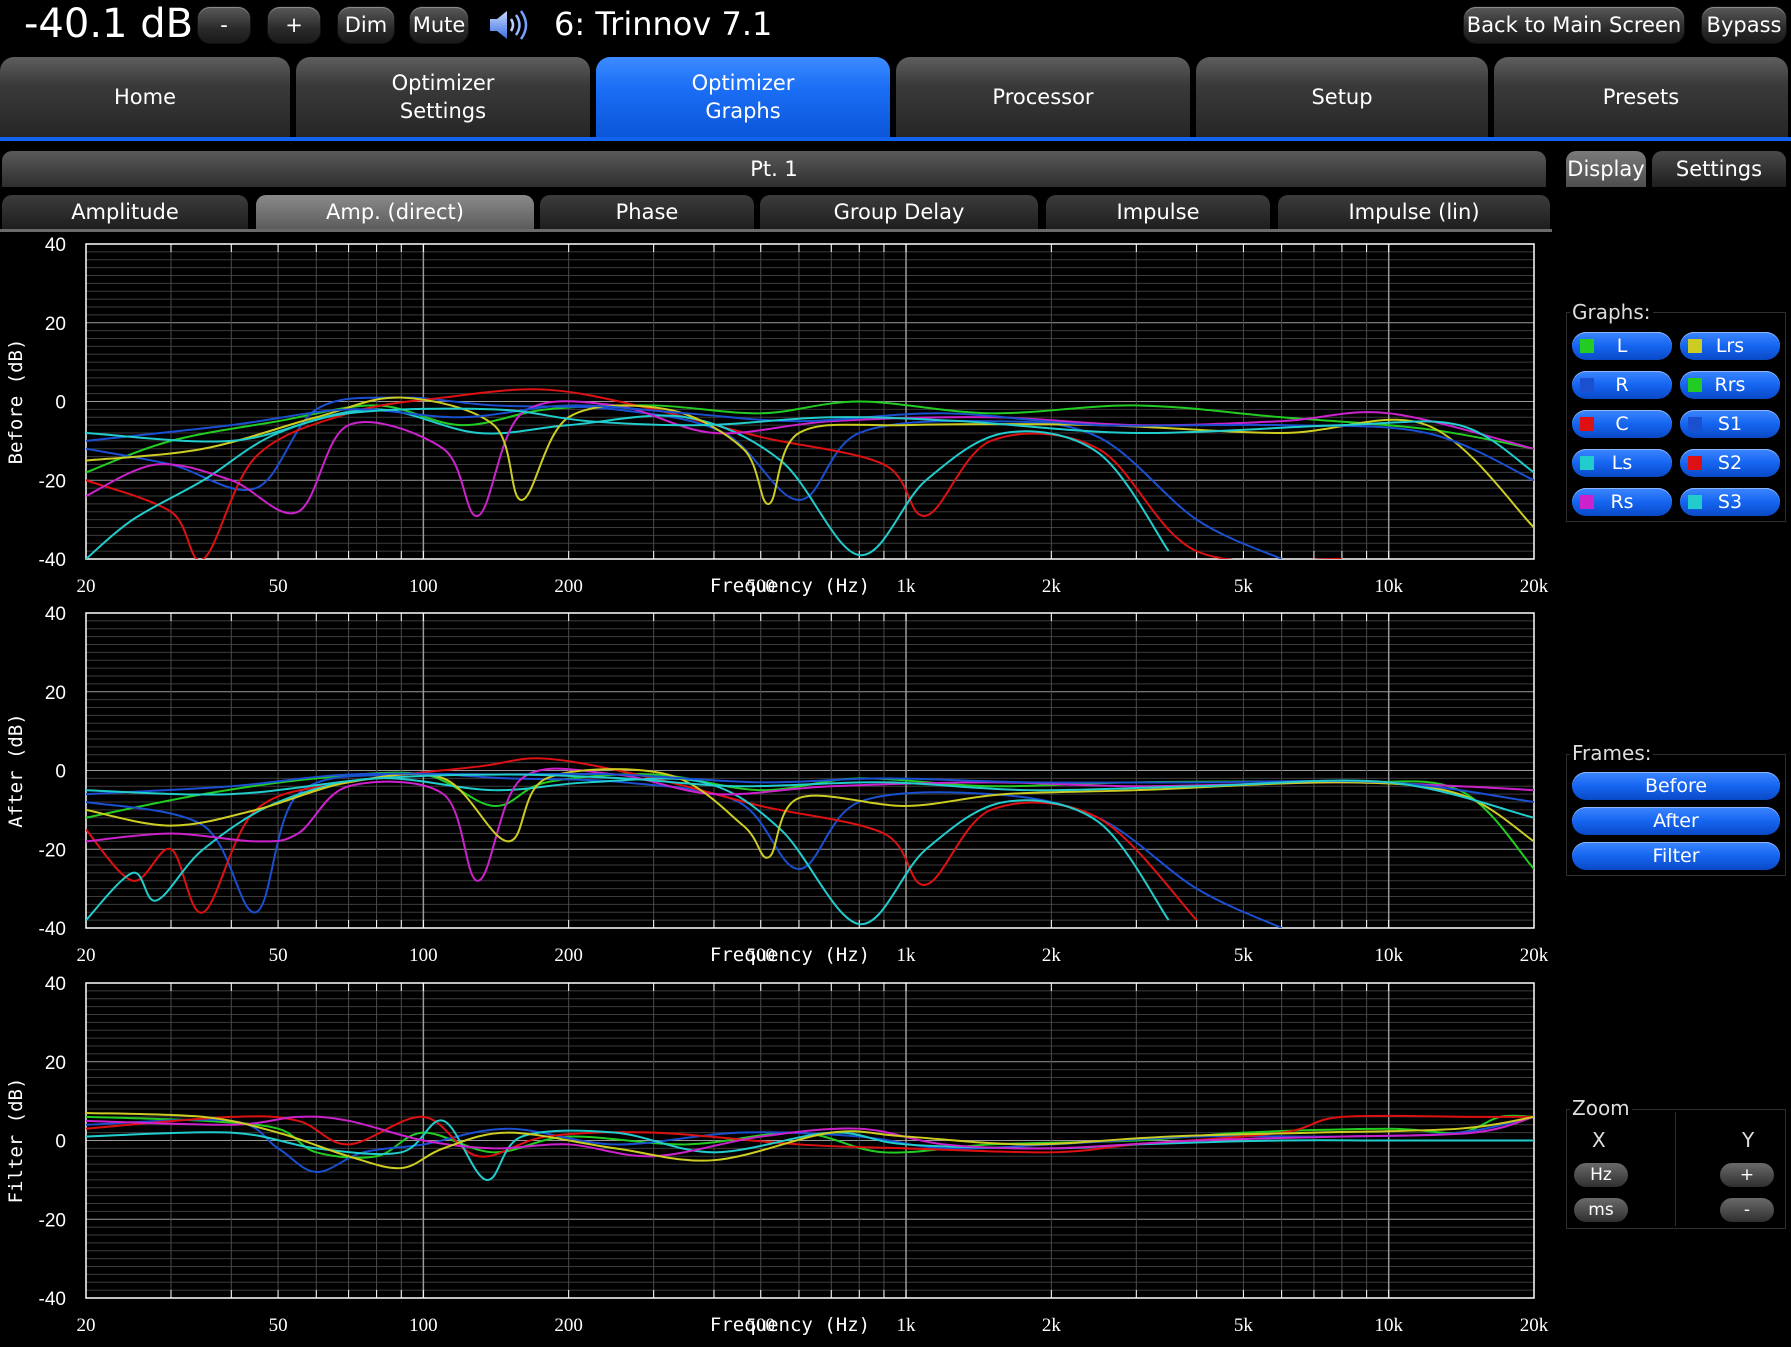  I want to click on preset-name: 6: Trinnov 7.1, so click(663, 24).